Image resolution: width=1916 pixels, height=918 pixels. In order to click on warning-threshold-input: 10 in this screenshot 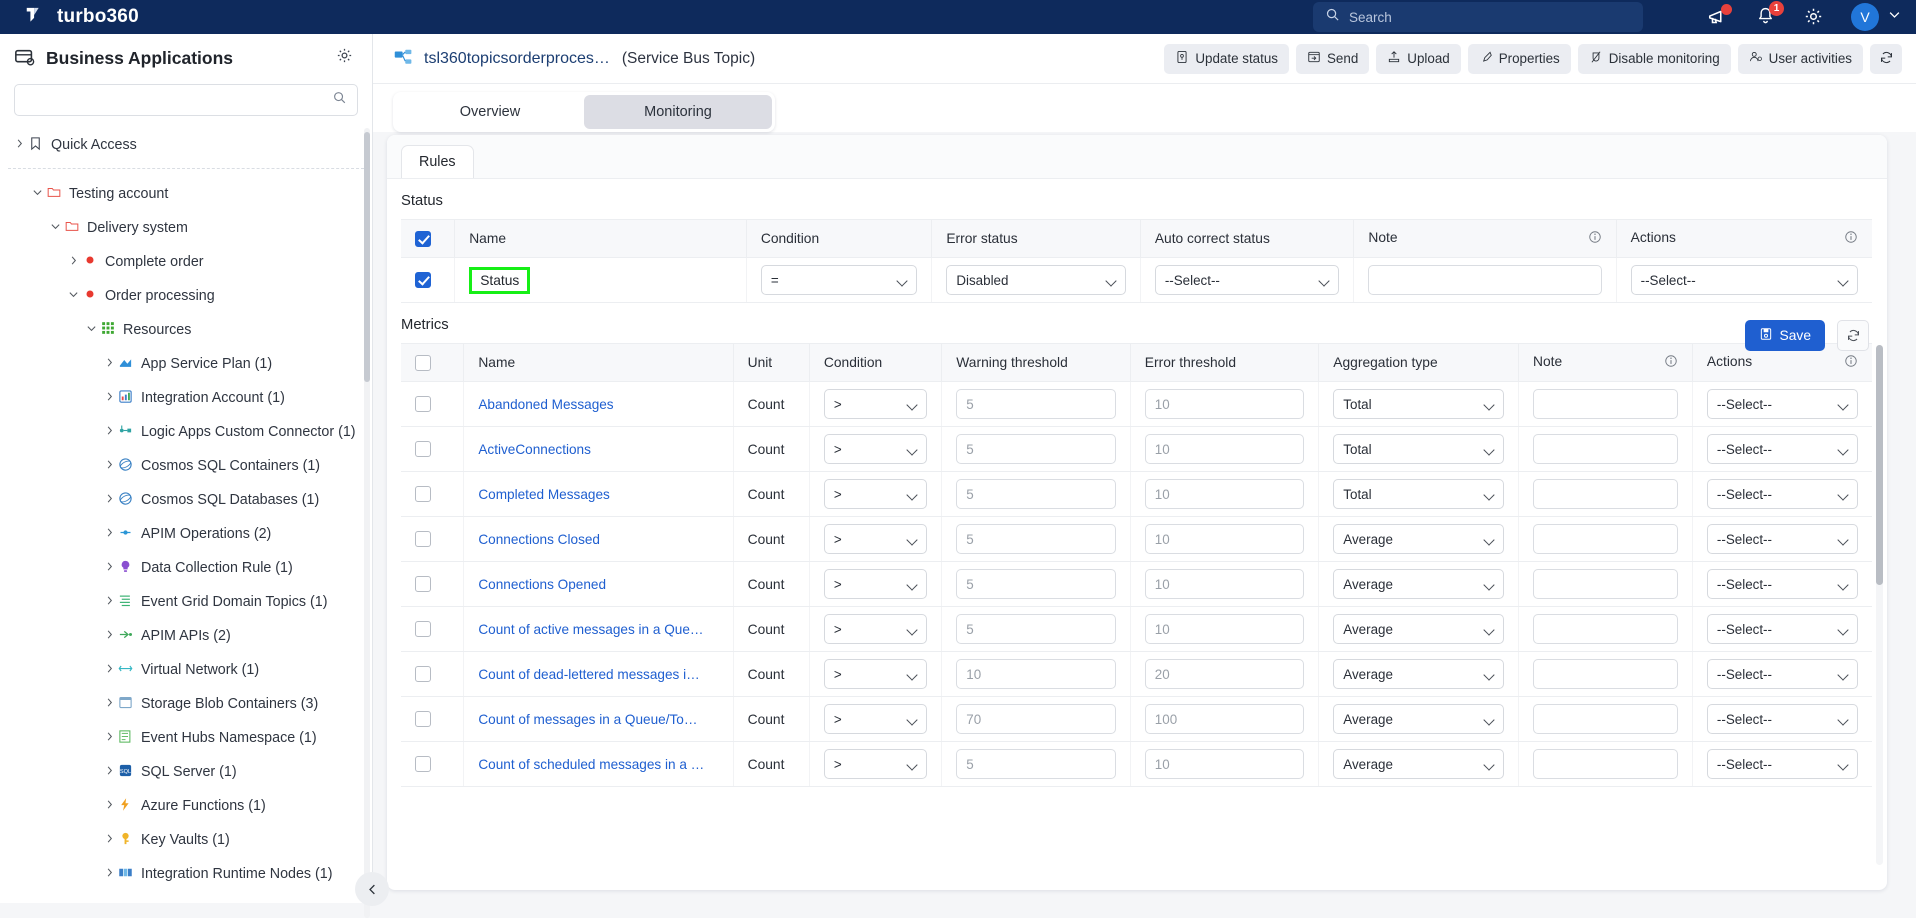, I will do `click(1036, 674)`.